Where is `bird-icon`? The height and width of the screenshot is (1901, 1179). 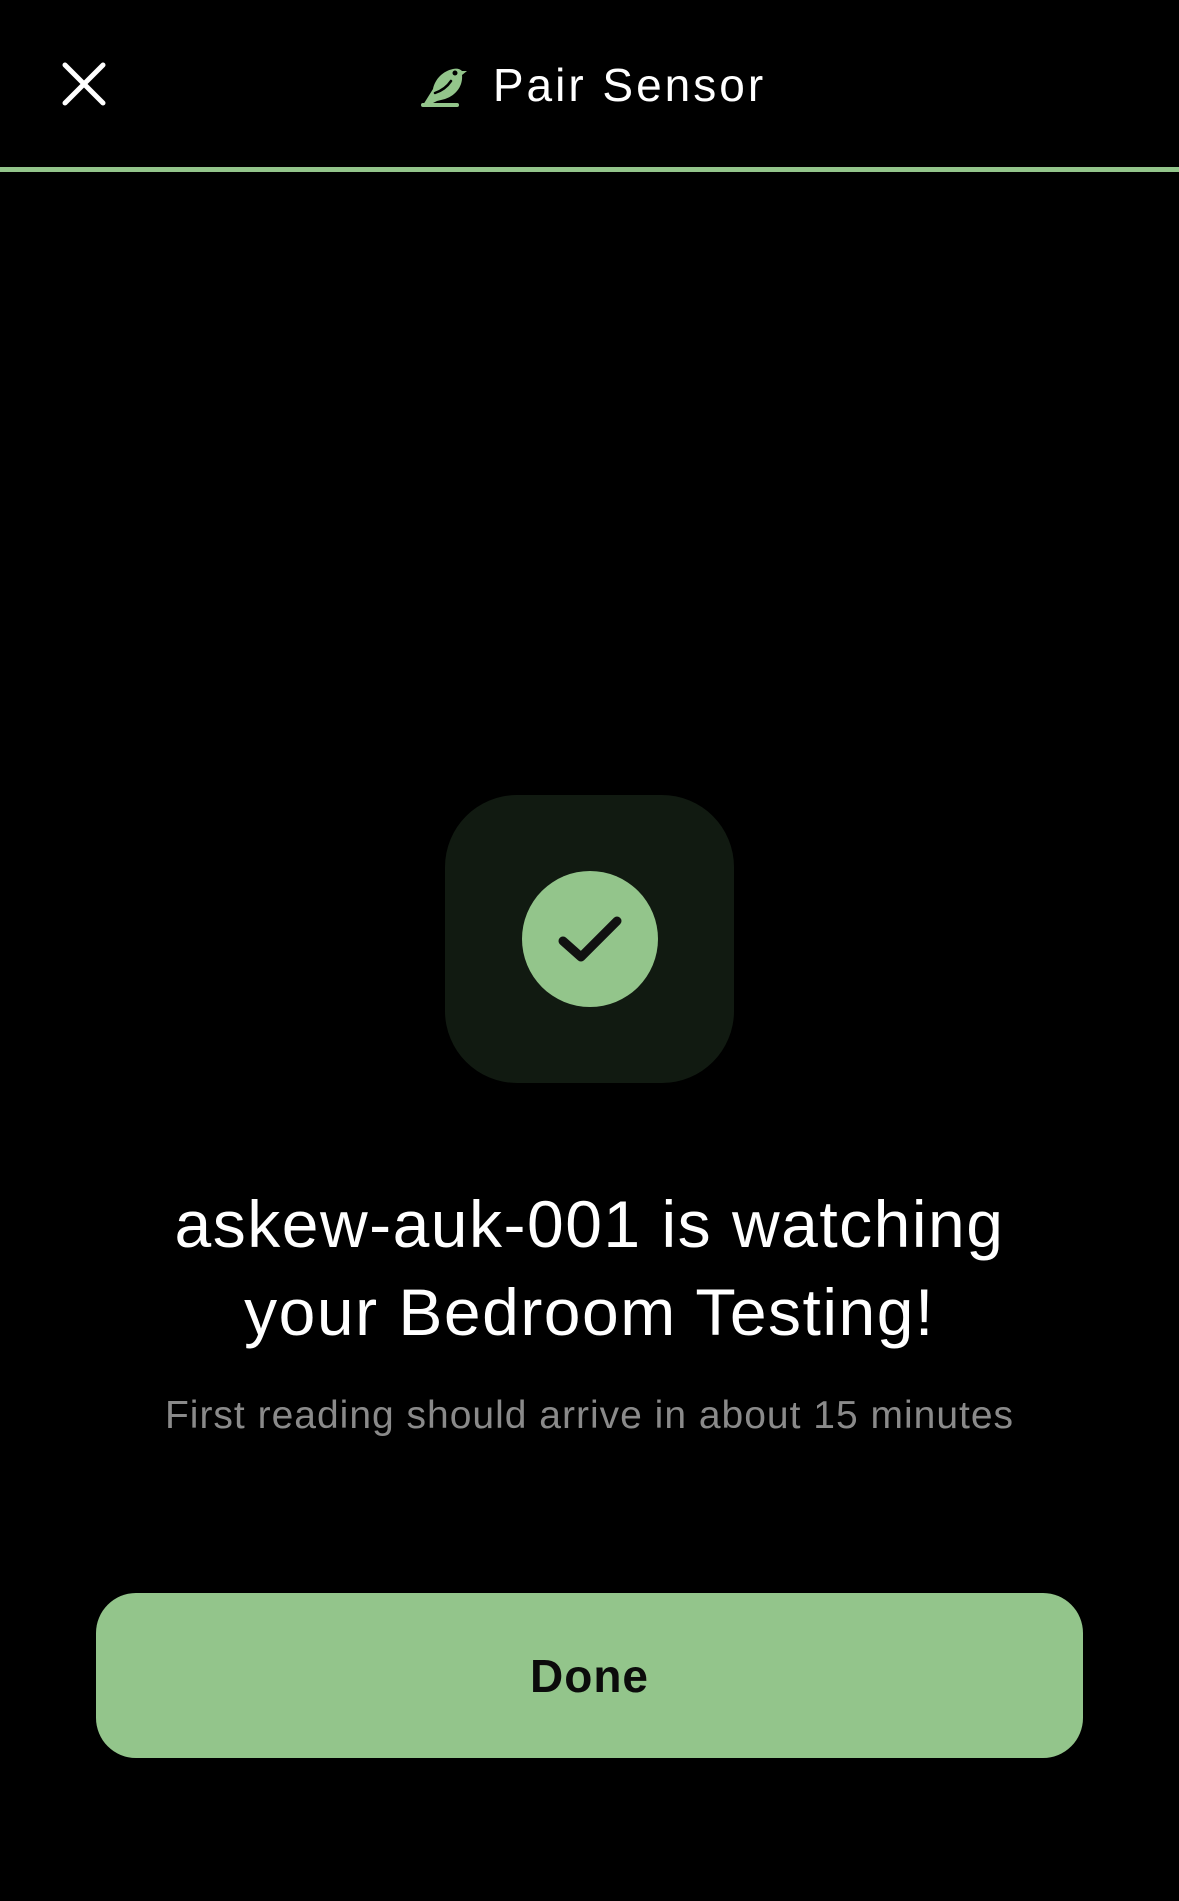 bird-icon is located at coordinates (443, 87).